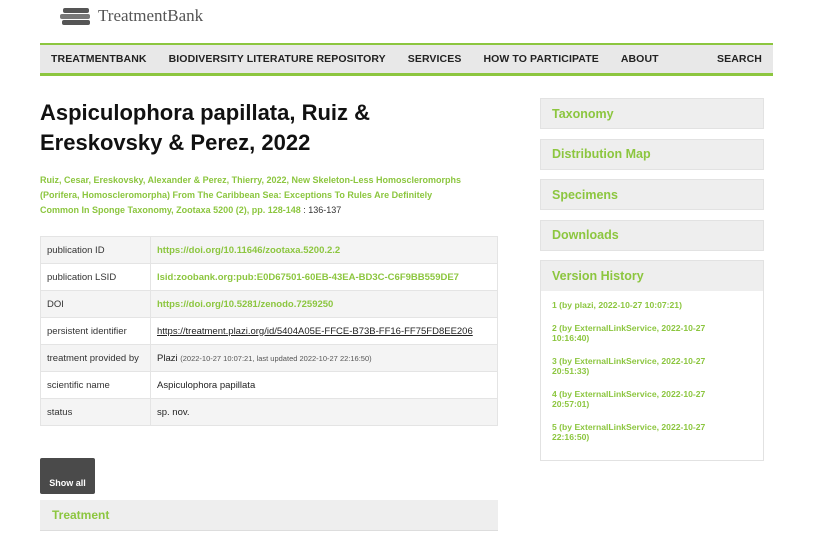  What do you see at coordinates (269, 515) in the screenshot?
I see `treatment-section-header: Treatment` at bounding box center [269, 515].